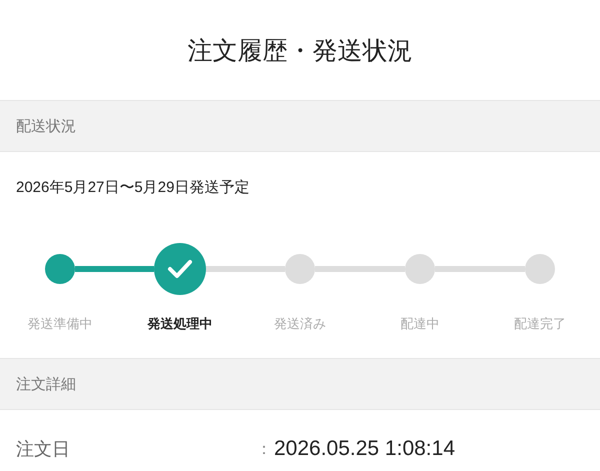 This screenshot has width=600, height=471. Describe the element at coordinates (133, 187) in the screenshot. I see `shipping-estimate: 2026年5月27日〜5月29日発送予定` at that location.